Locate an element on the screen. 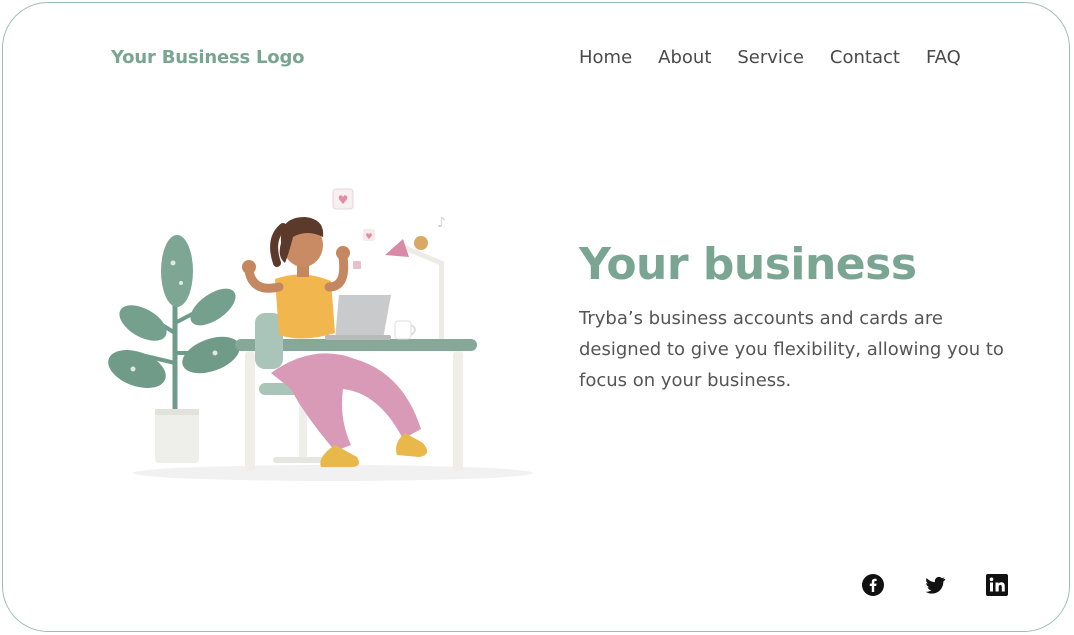 The image size is (1074, 635). lamp-illustration is located at coordinates (414, 288).